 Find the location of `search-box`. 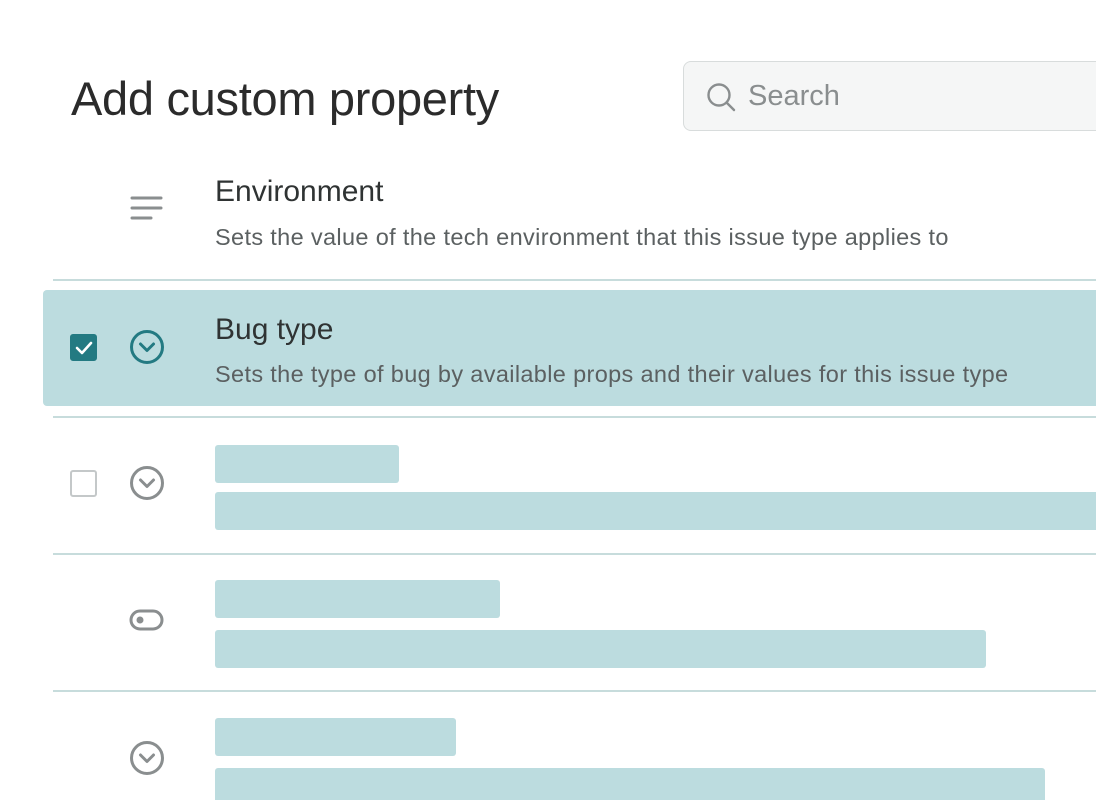

search-box is located at coordinates (889, 96).